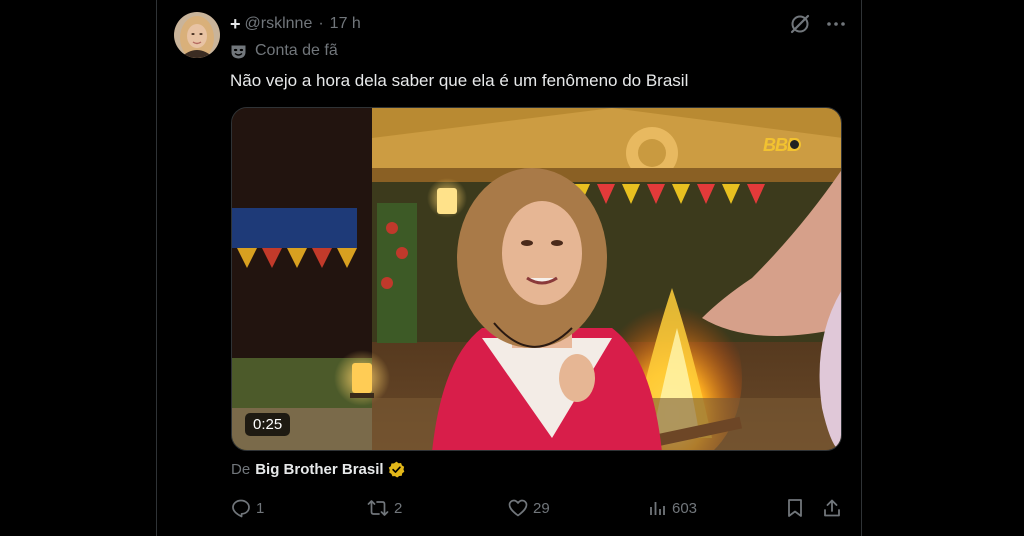 Image resolution: width=1024 pixels, height=536 pixels. Describe the element at coordinates (260, 508) in the screenshot. I see `reply-count: 1` at that location.